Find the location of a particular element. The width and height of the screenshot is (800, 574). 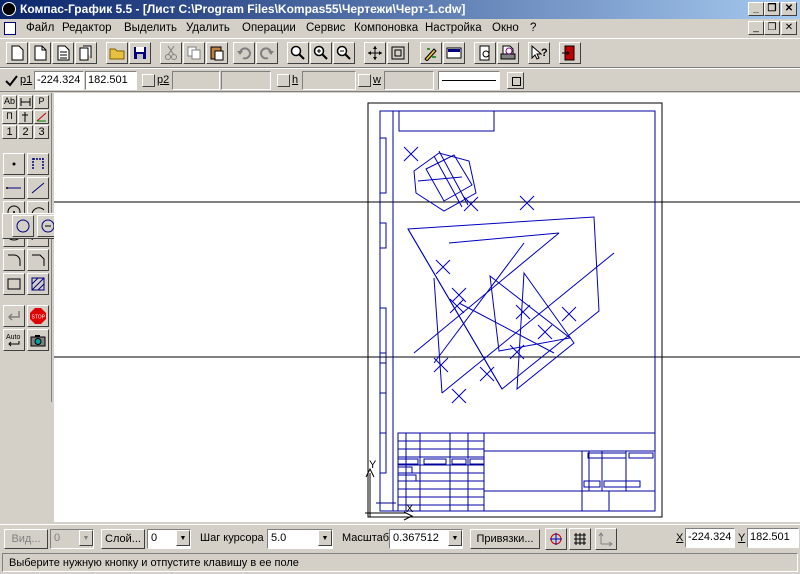

h-field is located at coordinates (329, 80).